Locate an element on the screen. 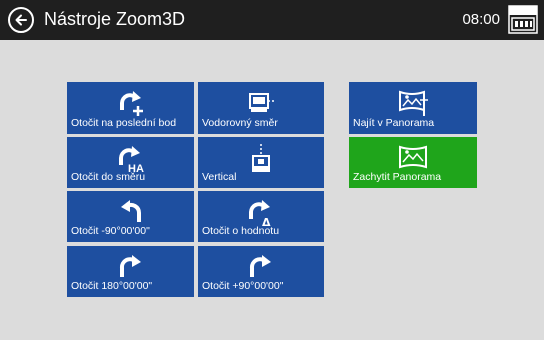  find-in-panorama-button: Najít v Panorama is located at coordinates (413, 108).